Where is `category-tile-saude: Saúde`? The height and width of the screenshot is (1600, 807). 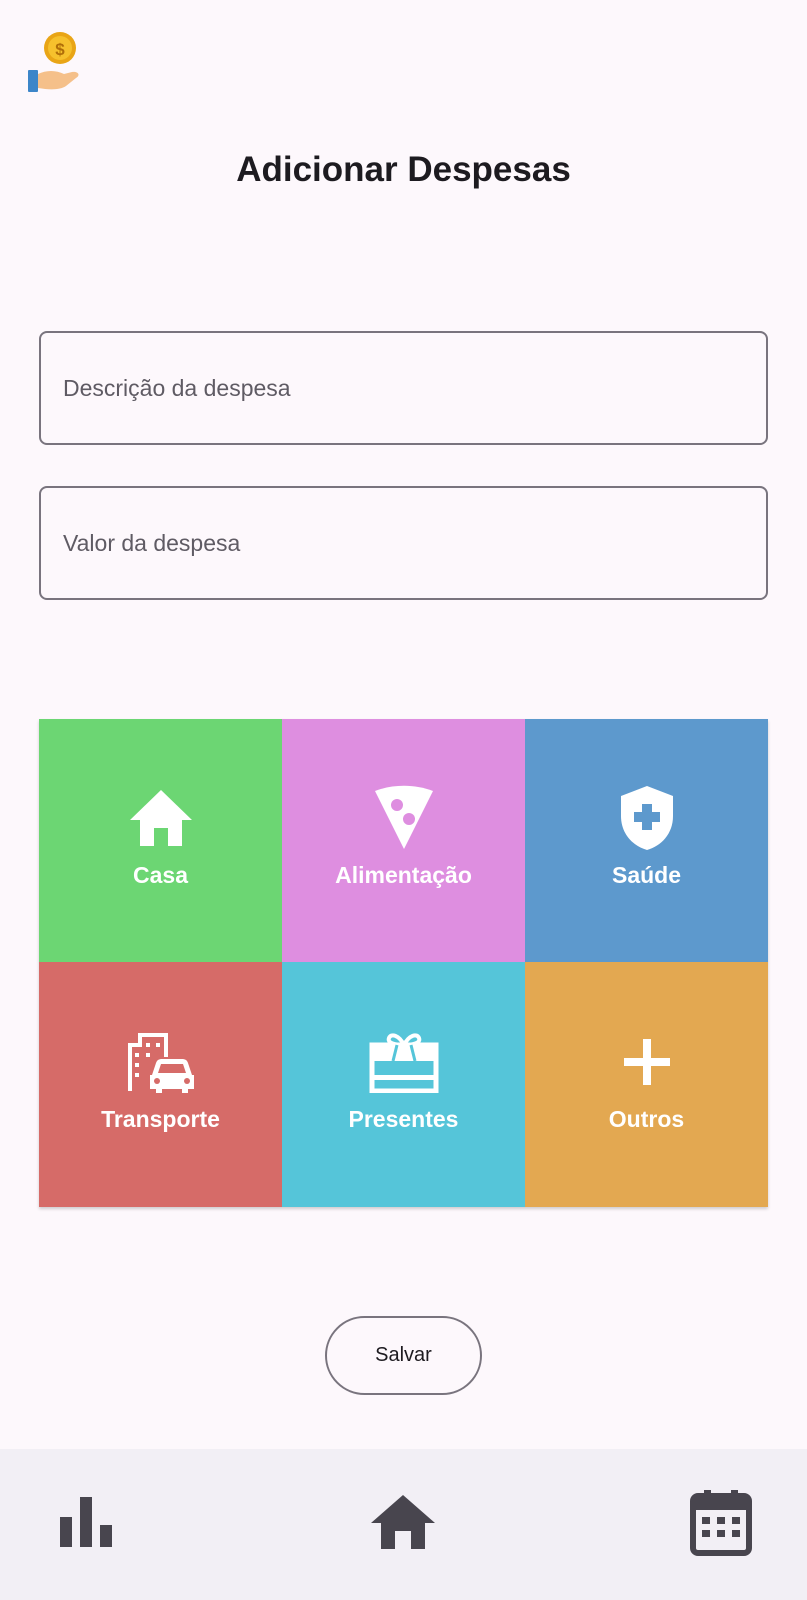
category-tile-saude: Saúde is located at coordinates (646, 840).